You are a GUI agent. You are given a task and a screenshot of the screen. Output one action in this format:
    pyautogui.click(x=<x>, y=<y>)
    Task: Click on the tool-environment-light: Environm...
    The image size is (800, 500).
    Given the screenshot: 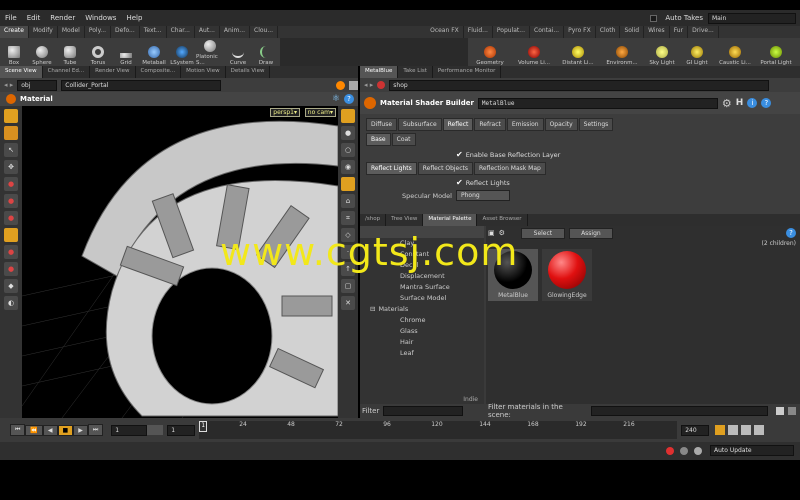 What is the action you would take?
    pyautogui.click(x=622, y=52)
    